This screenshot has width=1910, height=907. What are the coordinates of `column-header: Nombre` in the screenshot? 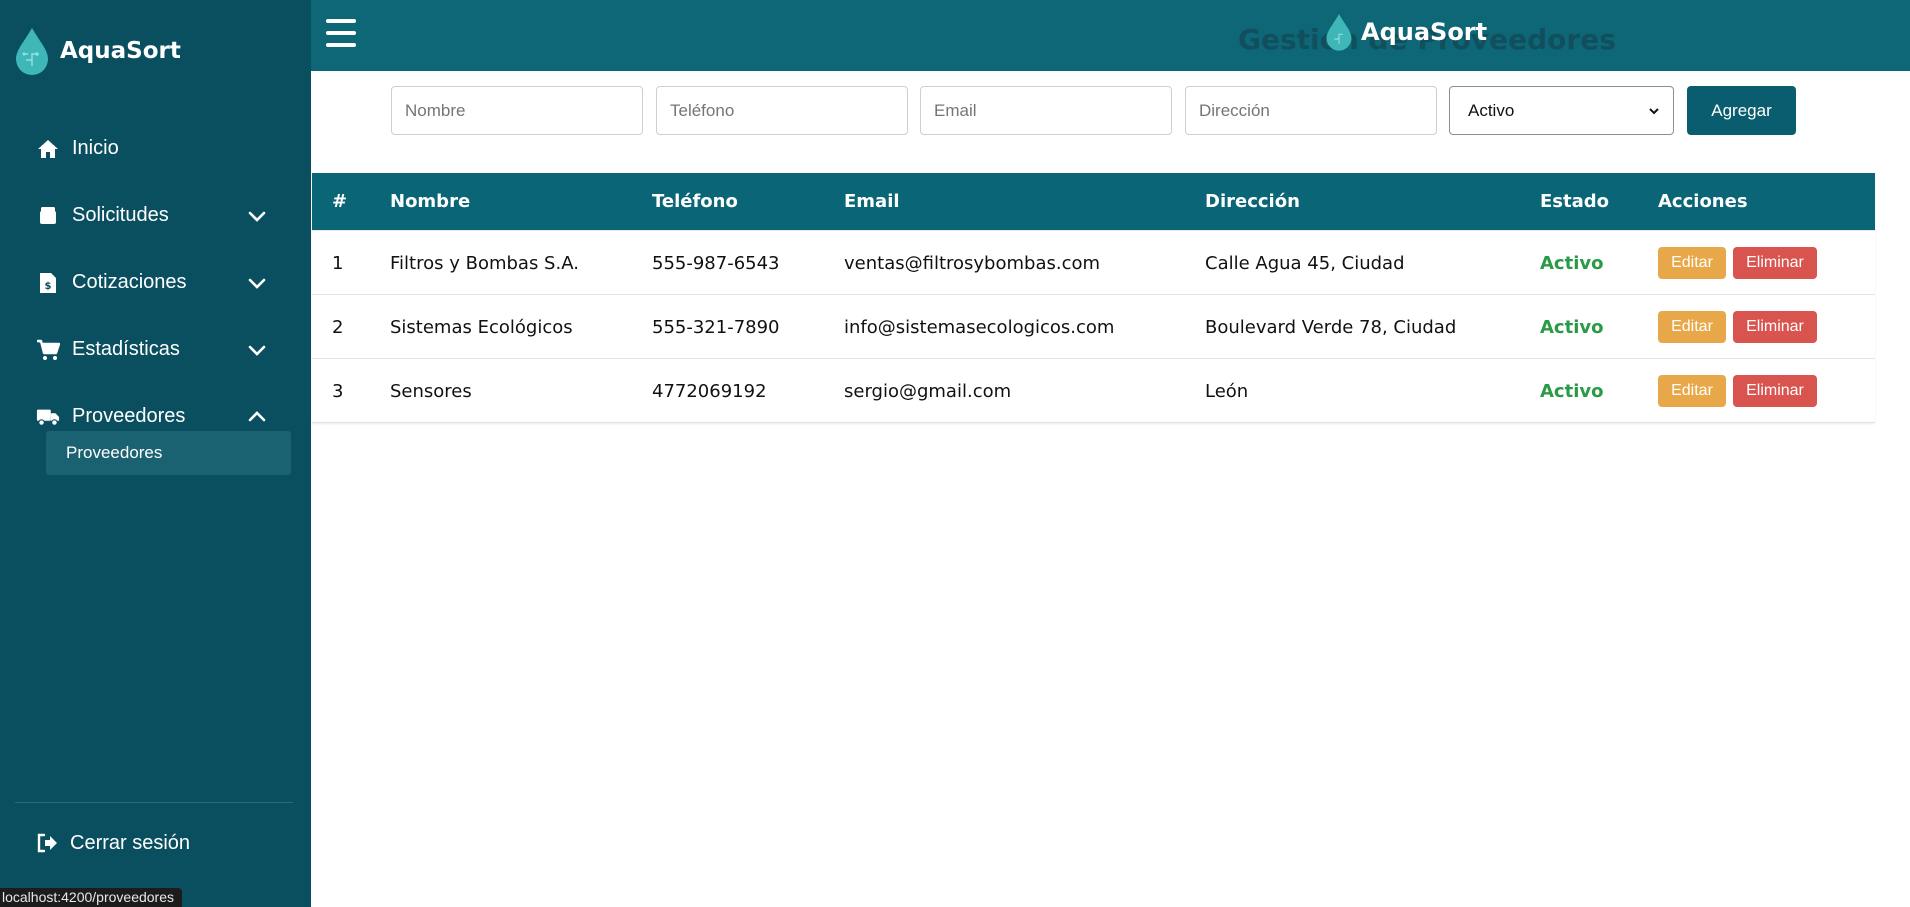 It's located at (430, 201).